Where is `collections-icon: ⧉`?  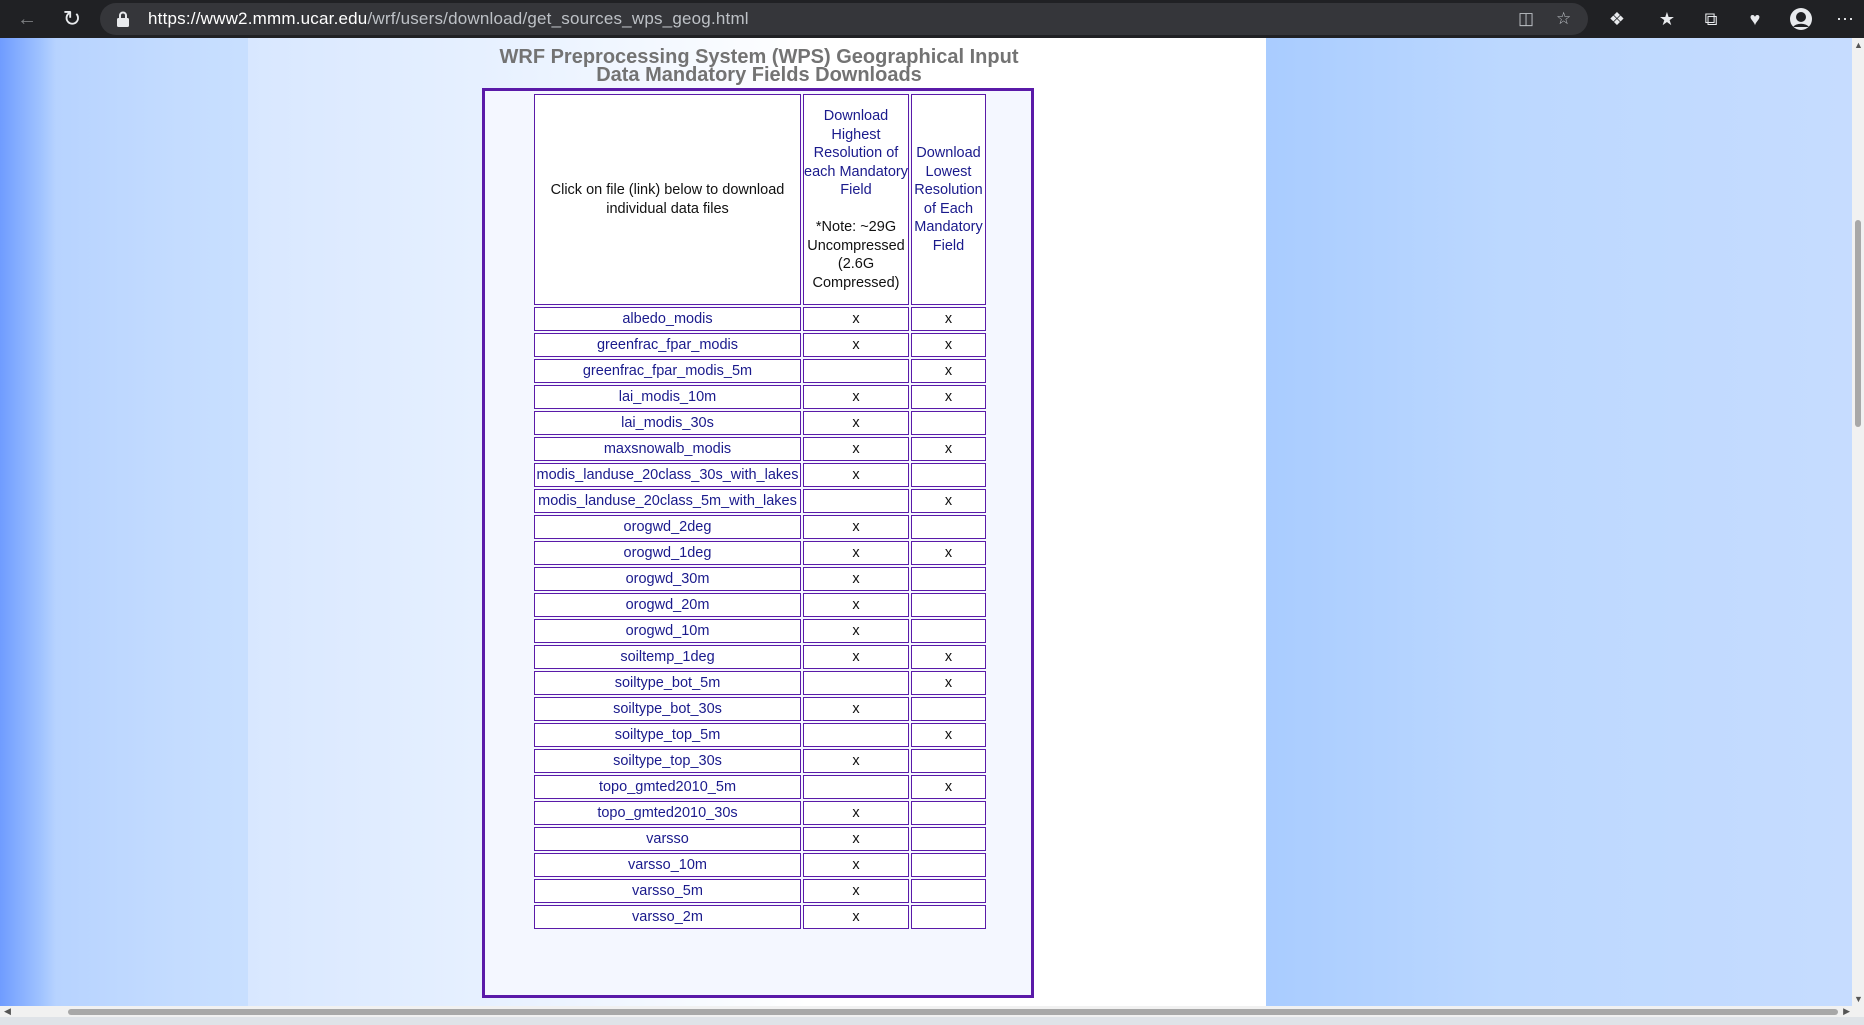
collections-icon: ⧉ is located at coordinates (1711, 19).